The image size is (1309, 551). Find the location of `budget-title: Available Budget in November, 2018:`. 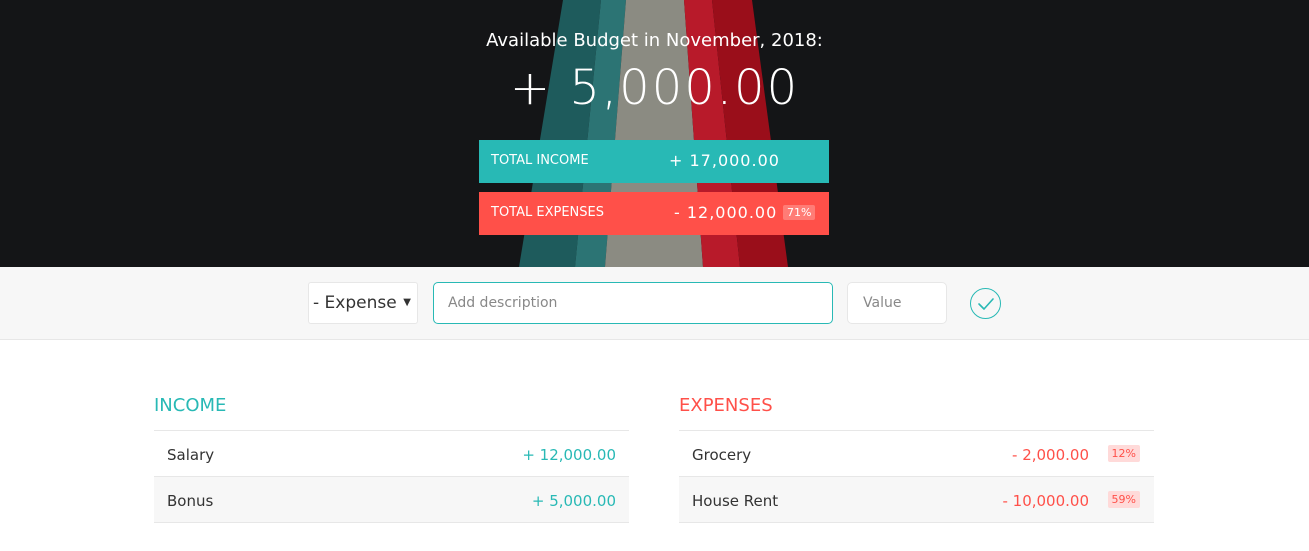

budget-title: Available Budget in November, 2018: is located at coordinates (654, 40).